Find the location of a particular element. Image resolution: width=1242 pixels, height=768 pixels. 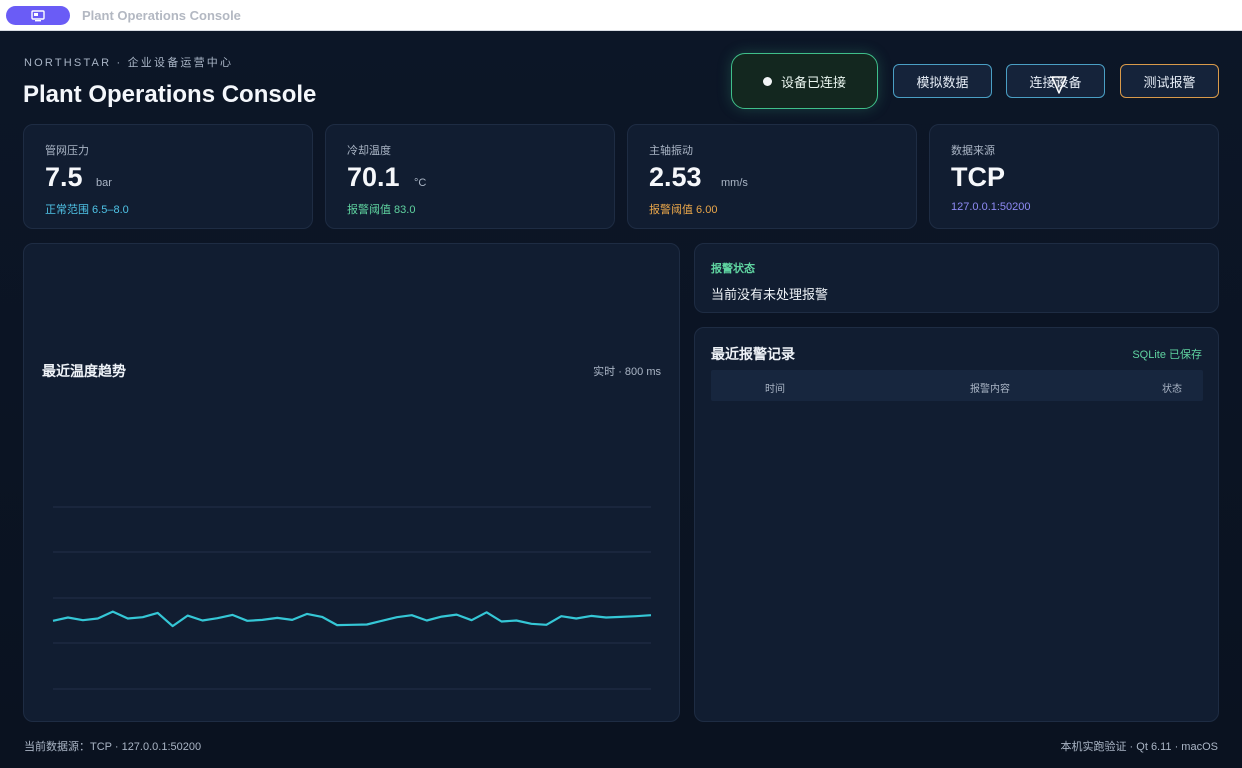

metric-unit: bar is located at coordinates (104, 183).